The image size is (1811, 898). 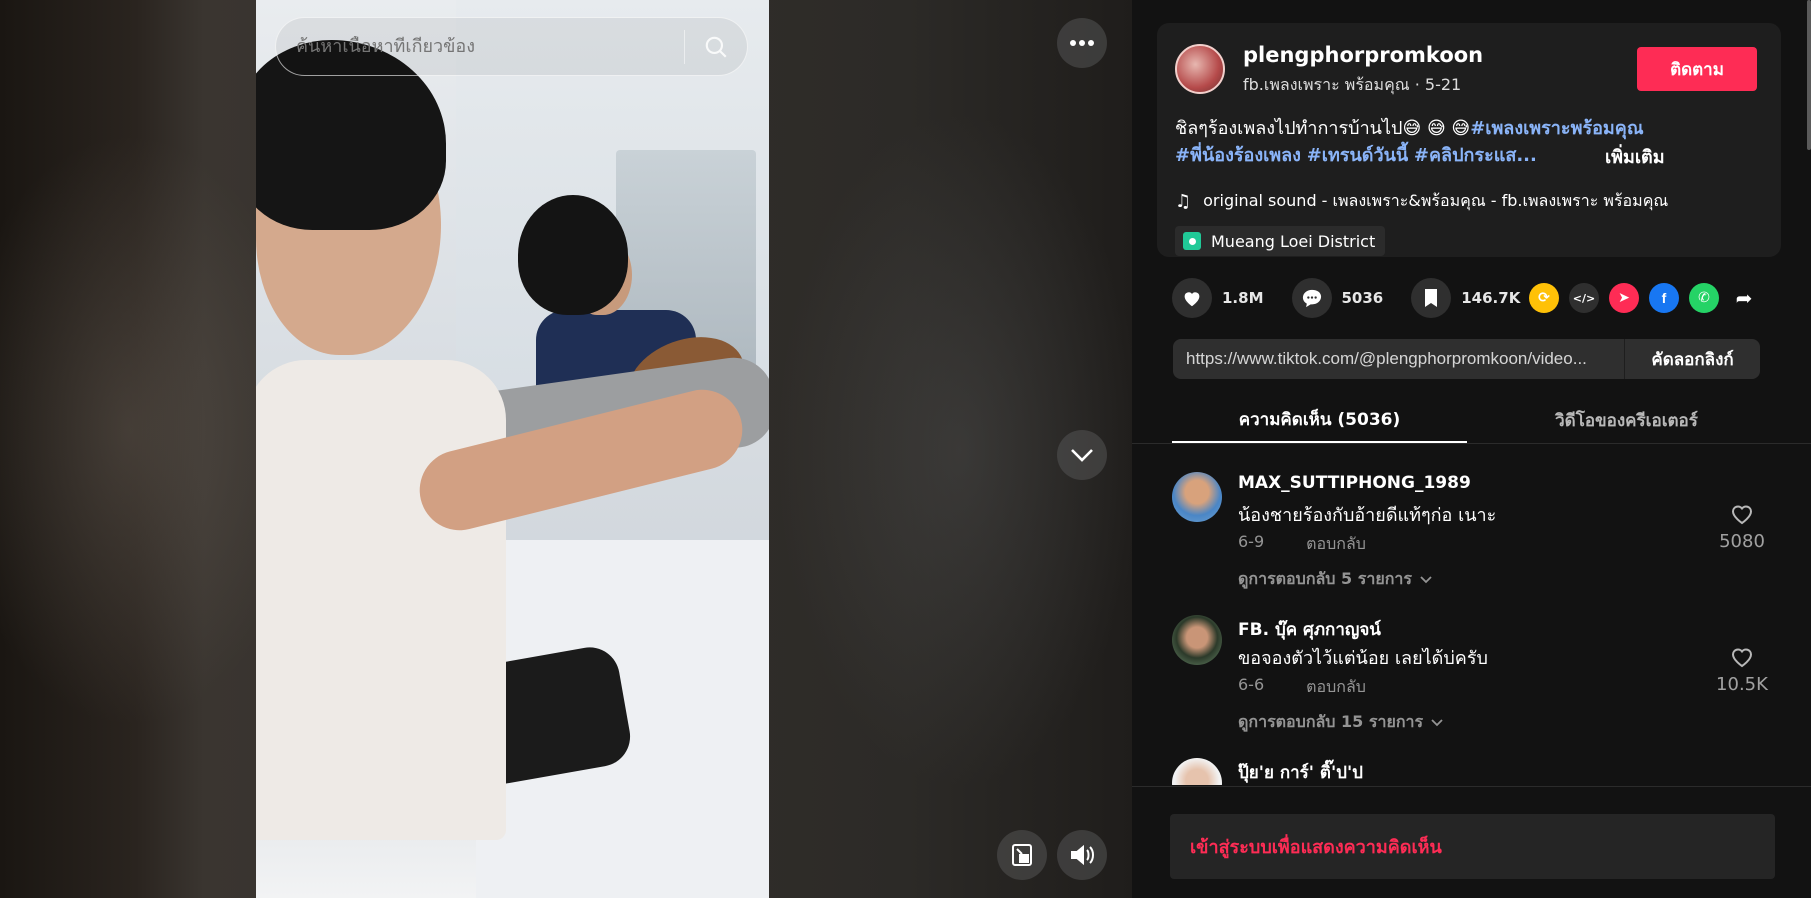 What do you see at coordinates (1635, 156) in the screenshot?
I see `see-more-link: เพิ่มเติม` at bounding box center [1635, 156].